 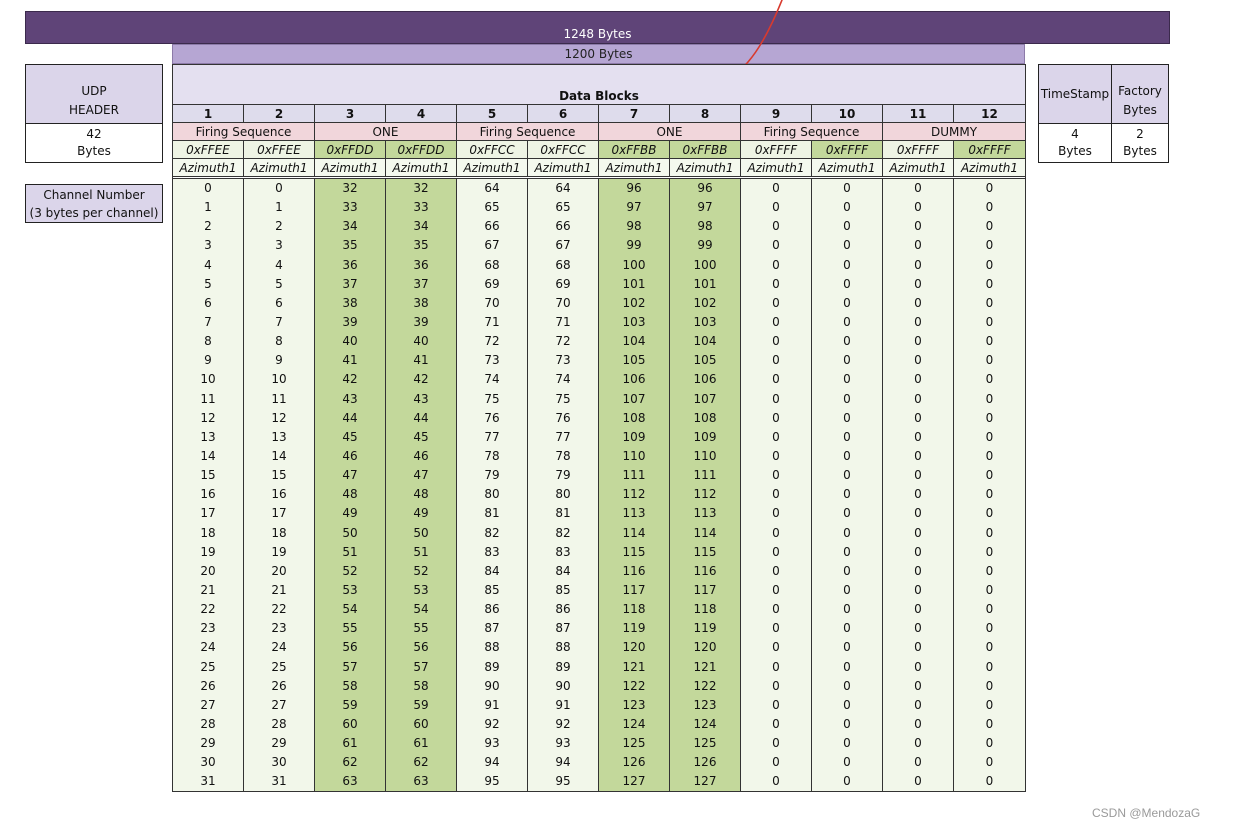 What do you see at coordinates (94, 94) in the screenshot?
I see `udp-header-title: UDP HEADER` at bounding box center [94, 94].